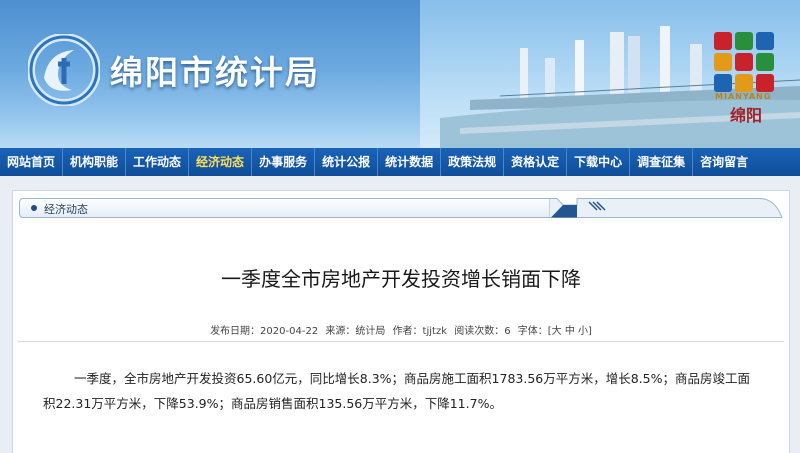 The image size is (800, 453). What do you see at coordinates (284, 162) in the screenshot?
I see `nav-item-services: 办事服务` at bounding box center [284, 162].